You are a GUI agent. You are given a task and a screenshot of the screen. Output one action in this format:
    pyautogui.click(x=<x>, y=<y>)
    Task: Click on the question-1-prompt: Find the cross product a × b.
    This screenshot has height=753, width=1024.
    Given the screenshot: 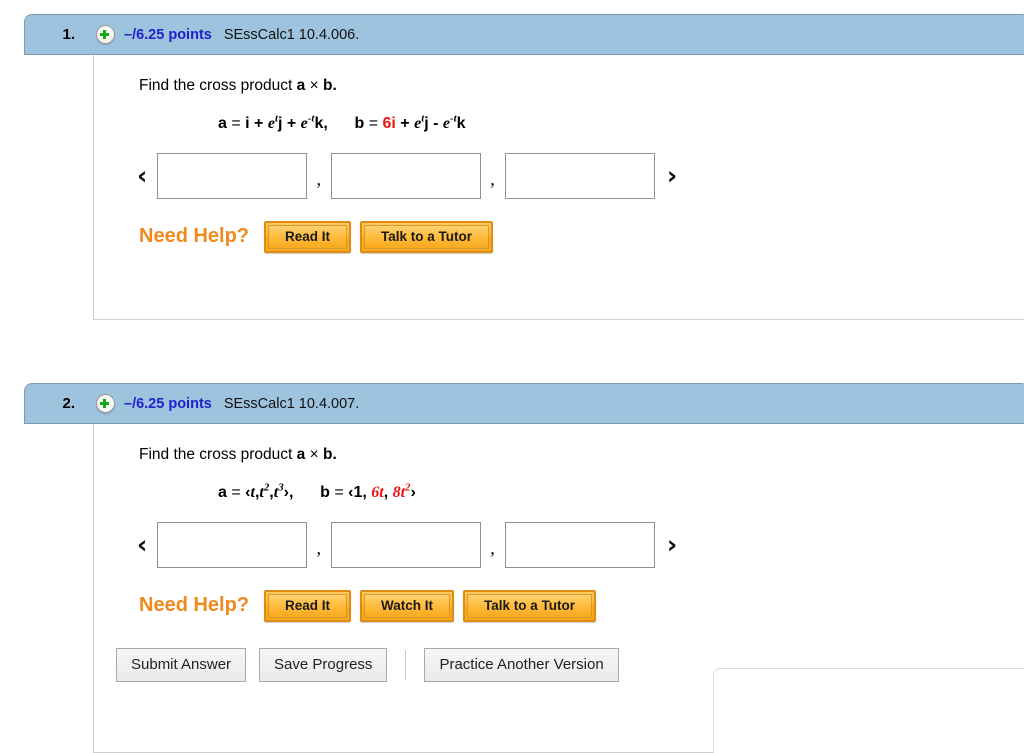 What is the action you would take?
    pyautogui.click(x=559, y=75)
    